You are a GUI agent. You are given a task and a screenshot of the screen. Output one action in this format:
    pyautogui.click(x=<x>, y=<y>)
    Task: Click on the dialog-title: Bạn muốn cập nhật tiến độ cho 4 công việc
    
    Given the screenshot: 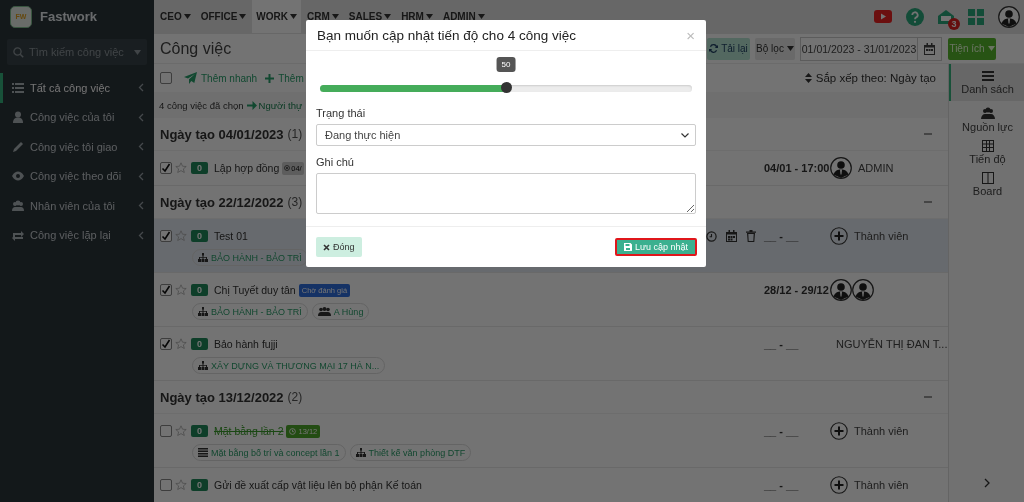 What is the action you would take?
    pyautogui.click(x=447, y=35)
    